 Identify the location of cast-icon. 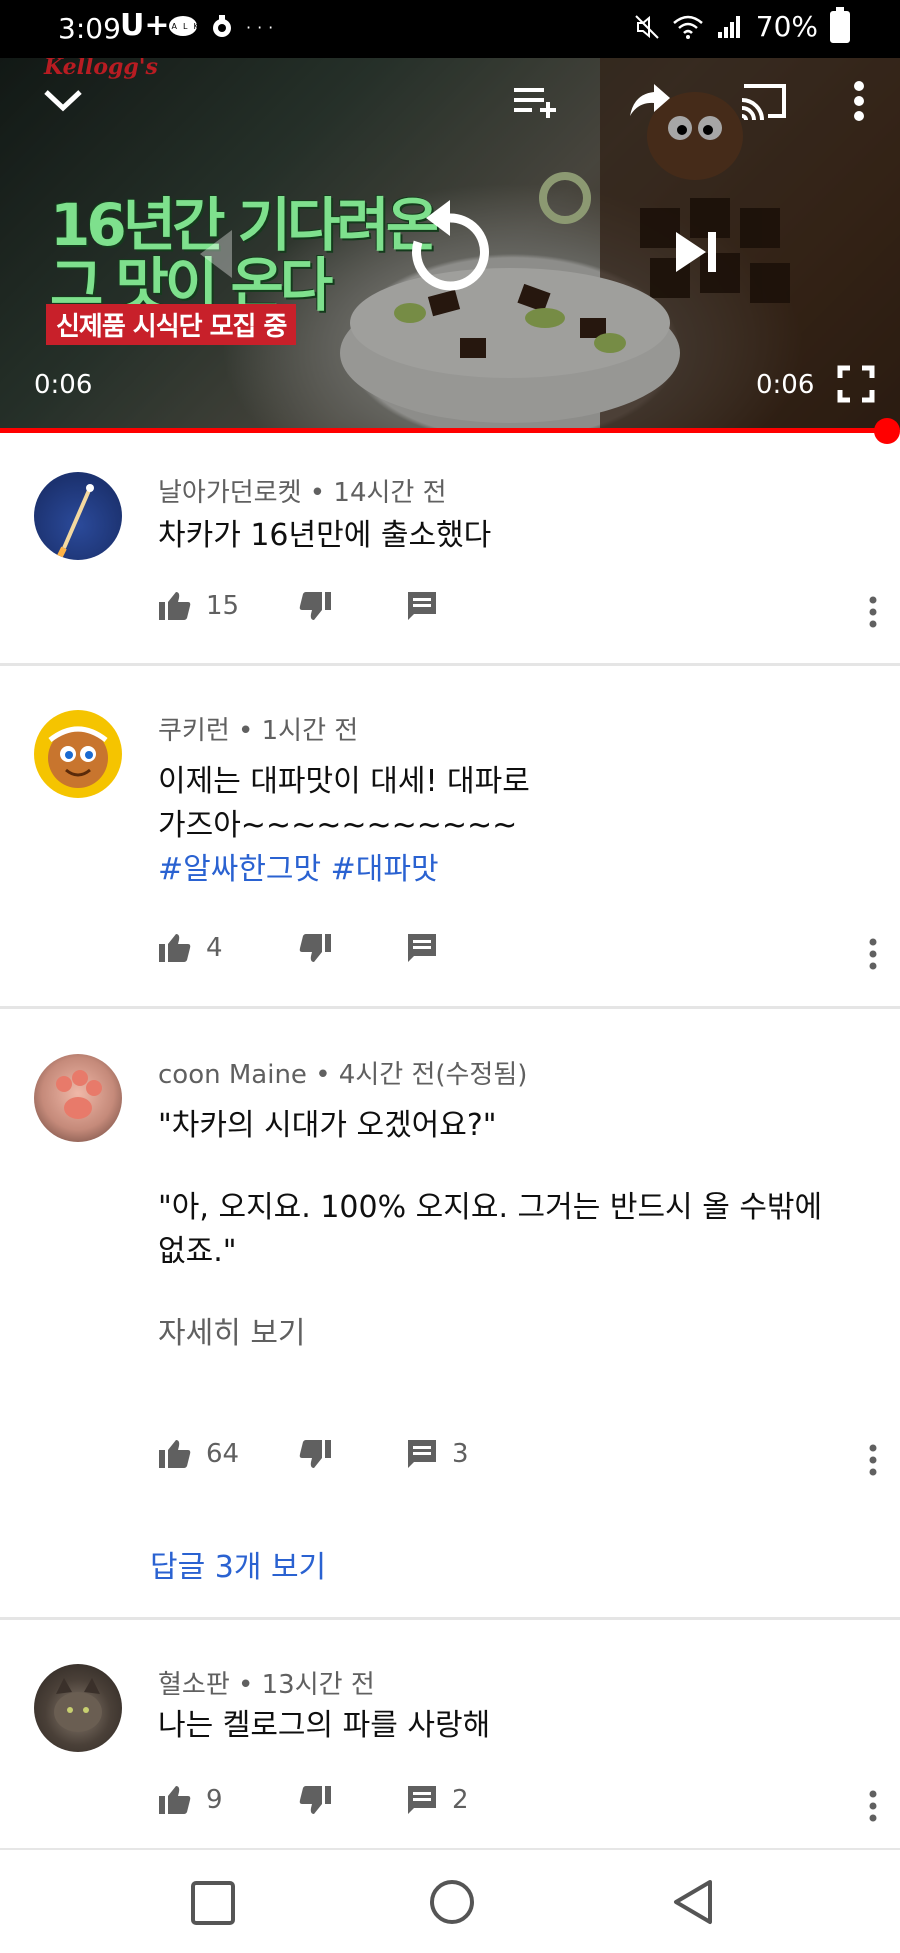
(764, 100).